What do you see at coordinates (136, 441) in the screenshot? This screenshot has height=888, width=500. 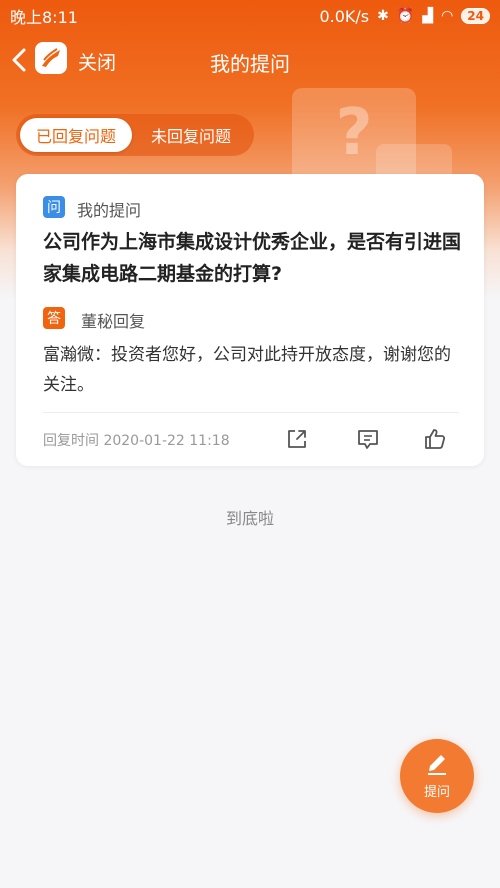 I see `reply-time: 回复时间 2020-01-22 11:18` at bounding box center [136, 441].